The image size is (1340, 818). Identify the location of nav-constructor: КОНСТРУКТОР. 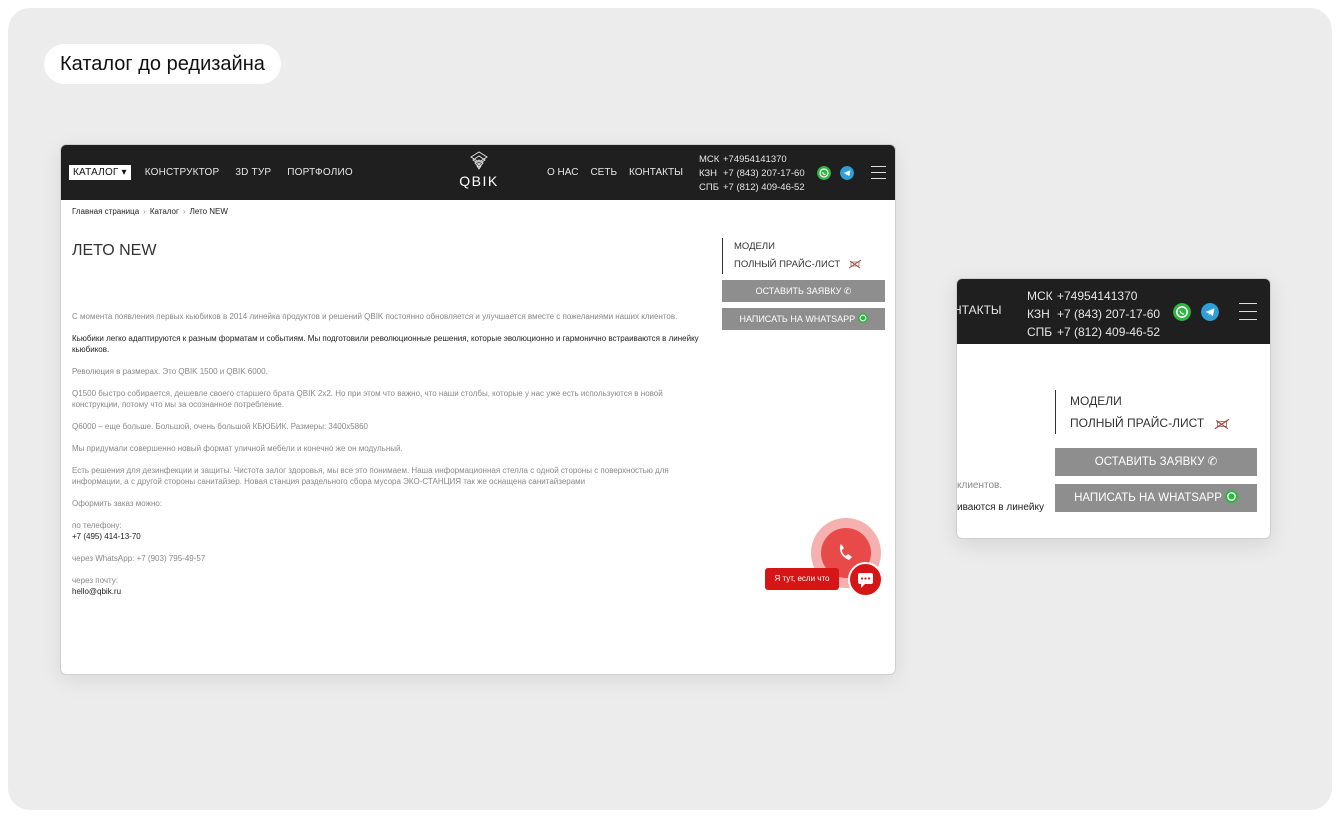
(182, 172).